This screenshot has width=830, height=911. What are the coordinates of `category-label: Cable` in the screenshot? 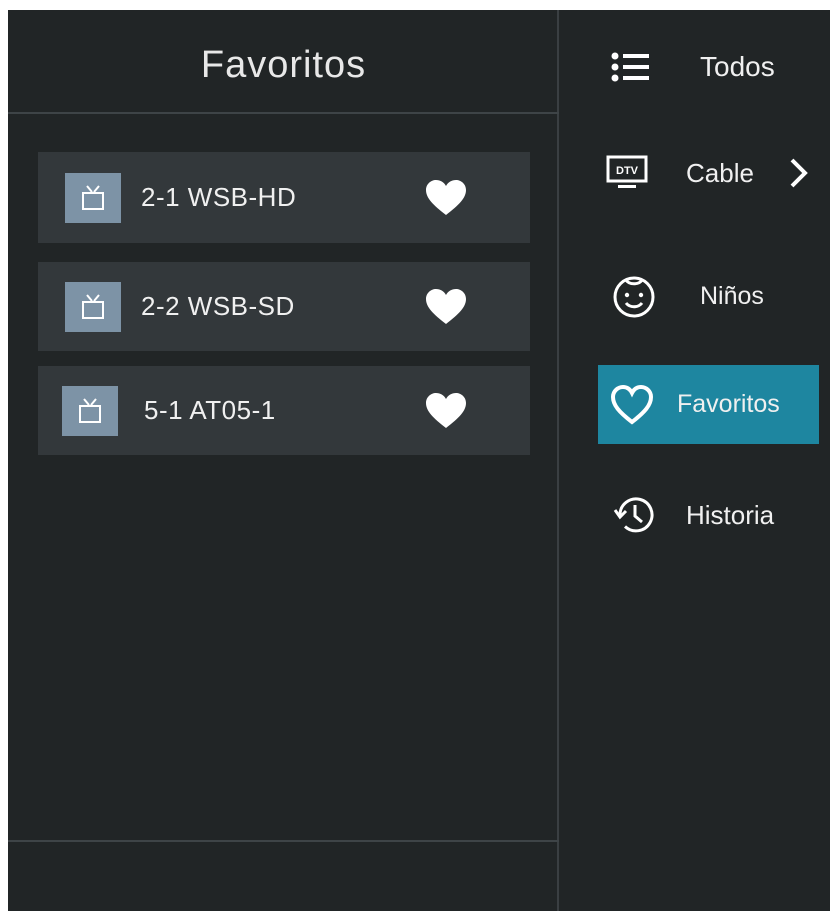 It's located at (720, 172).